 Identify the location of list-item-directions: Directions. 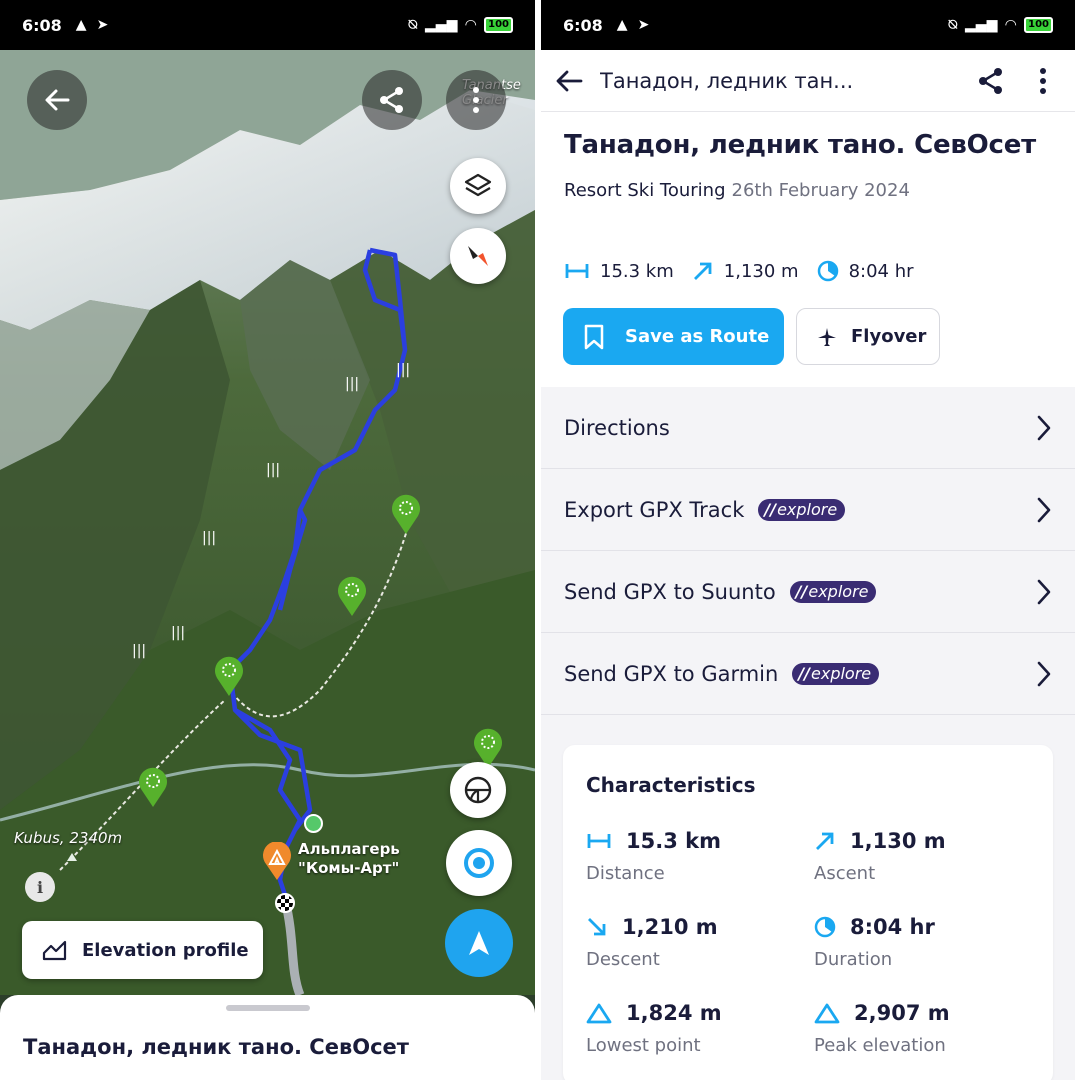
(808, 428).